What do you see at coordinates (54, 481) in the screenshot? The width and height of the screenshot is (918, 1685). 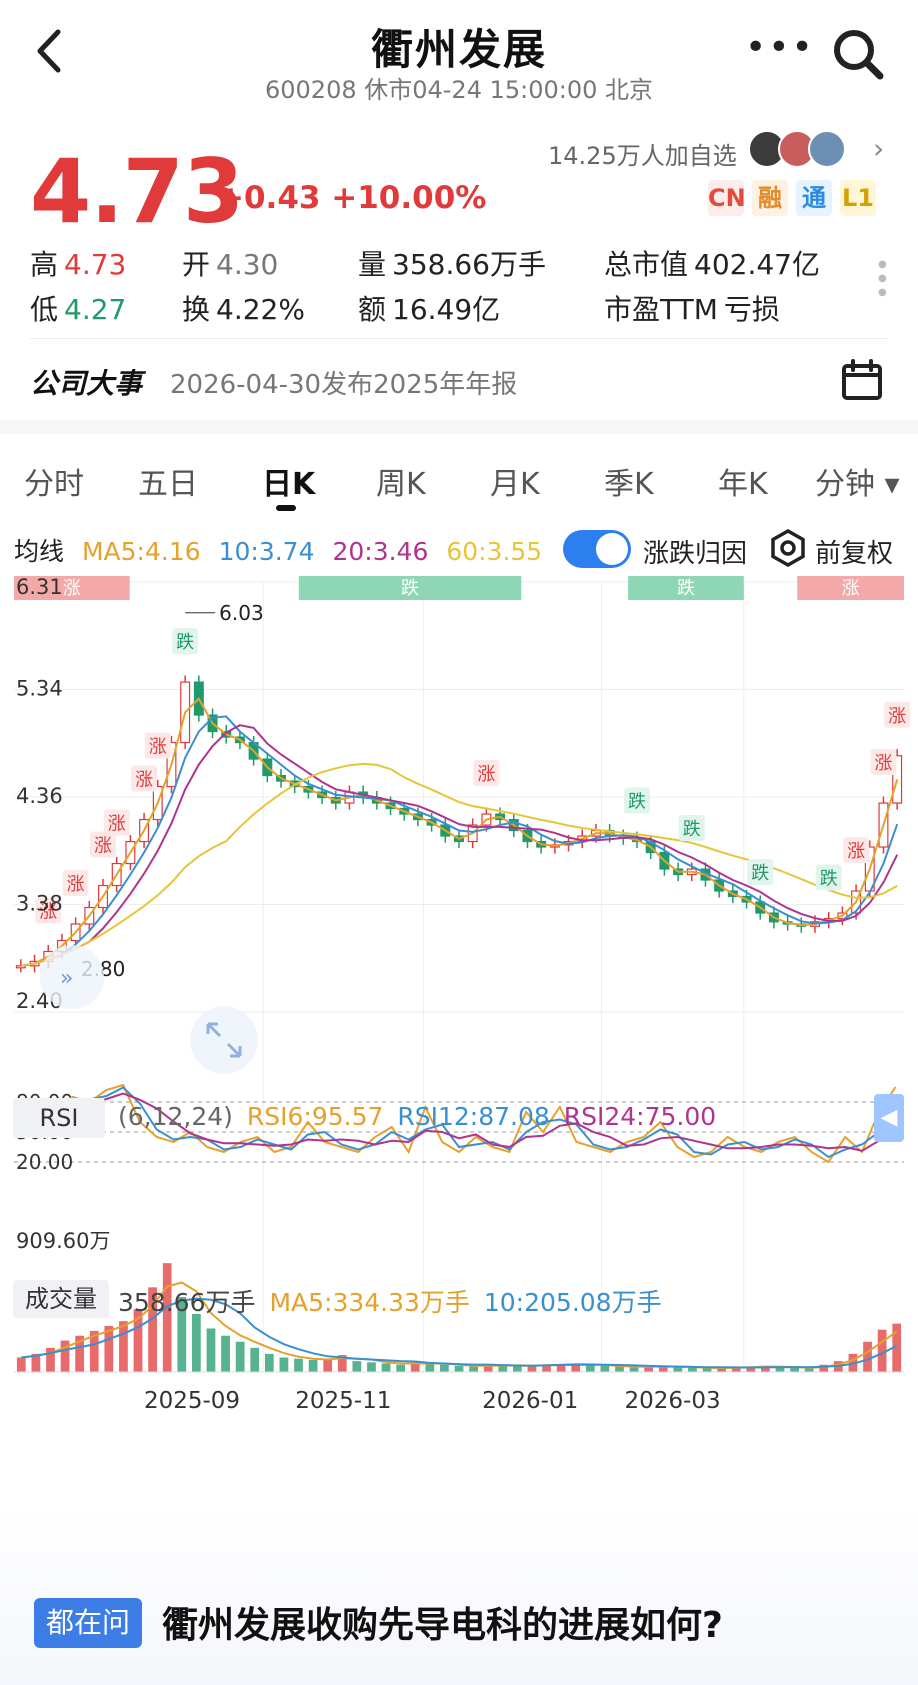 I see `tab-intraday: 分时` at bounding box center [54, 481].